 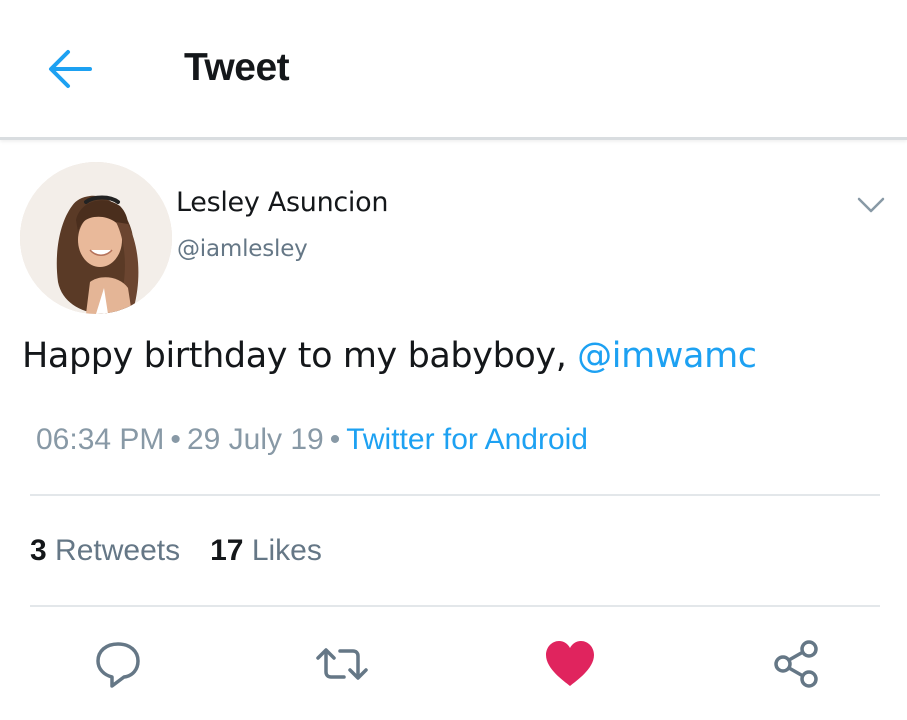 I want to click on likes-stat: 17 Likes, so click(x=266, y=551).